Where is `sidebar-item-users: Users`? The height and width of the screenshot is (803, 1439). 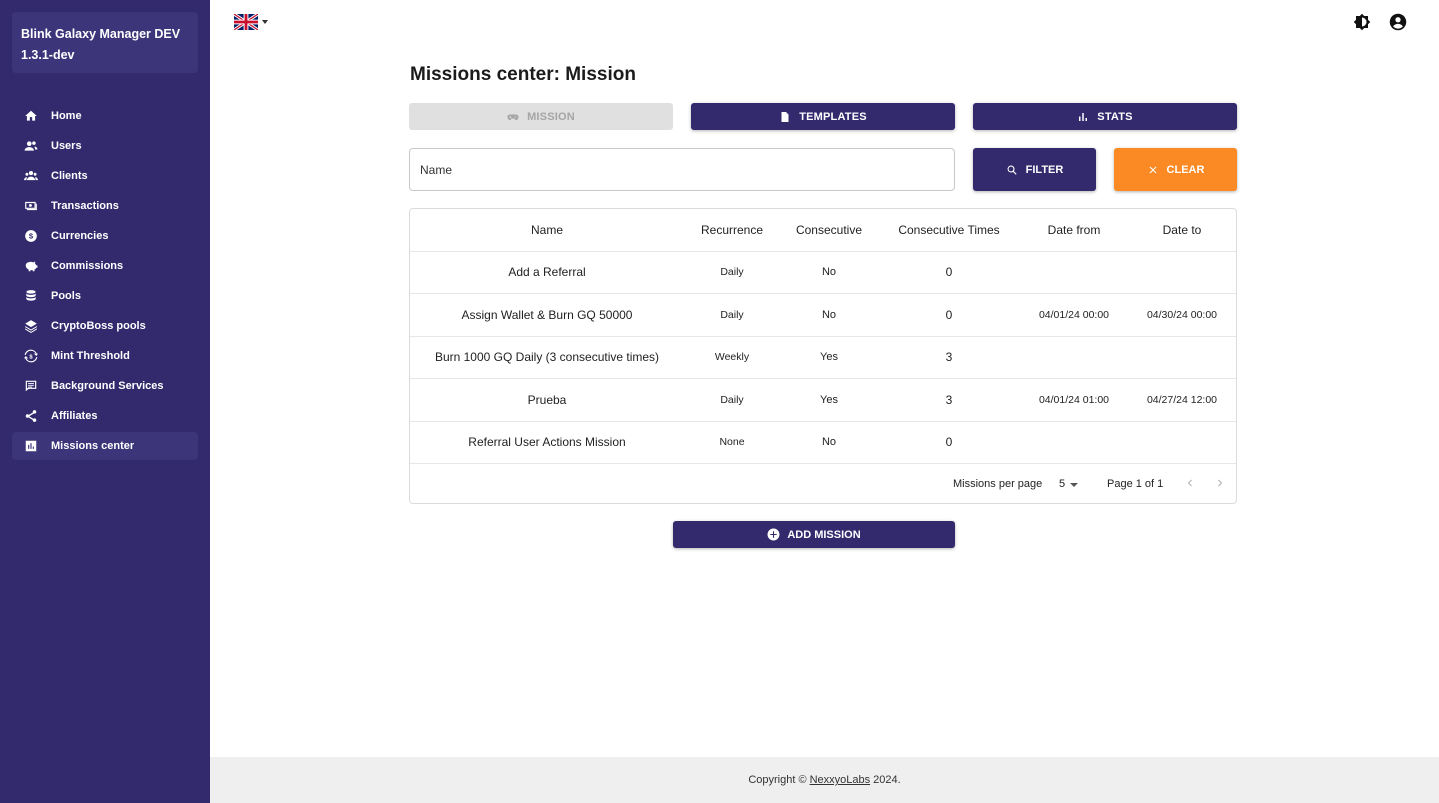 sidebar-item-users: Users is located at coordinates (105, 146).